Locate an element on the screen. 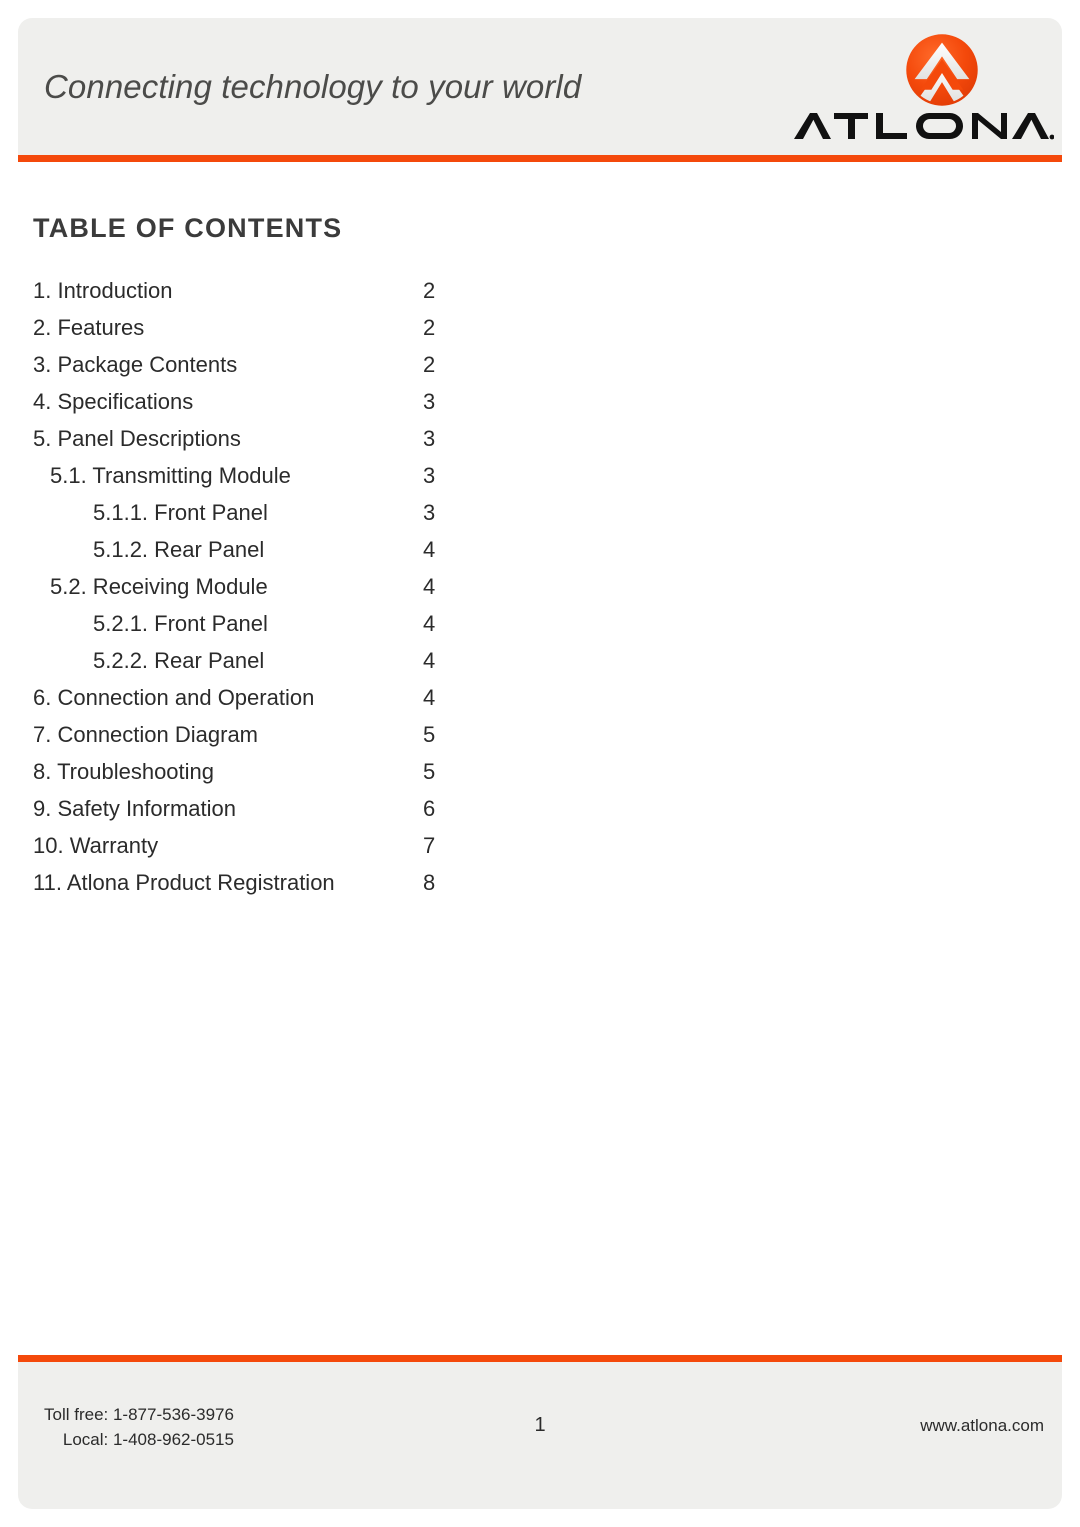 The height and width of the screenshot is (1527, 1080). page-title: TABLE OF CONTENTS is located at coordinates (188, 228).